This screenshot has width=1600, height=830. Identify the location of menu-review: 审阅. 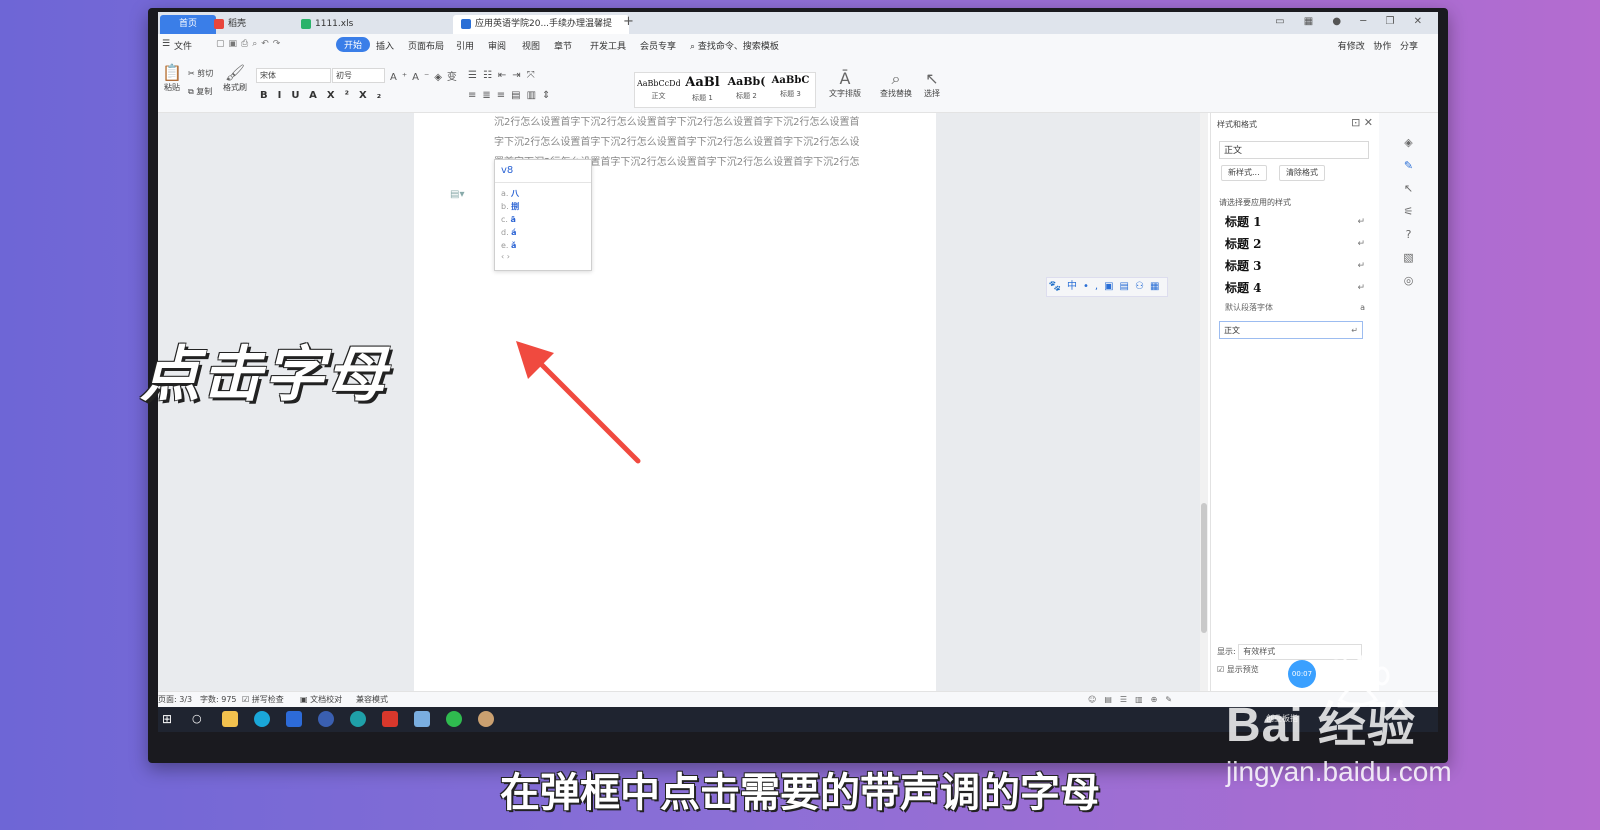
(497, 45).